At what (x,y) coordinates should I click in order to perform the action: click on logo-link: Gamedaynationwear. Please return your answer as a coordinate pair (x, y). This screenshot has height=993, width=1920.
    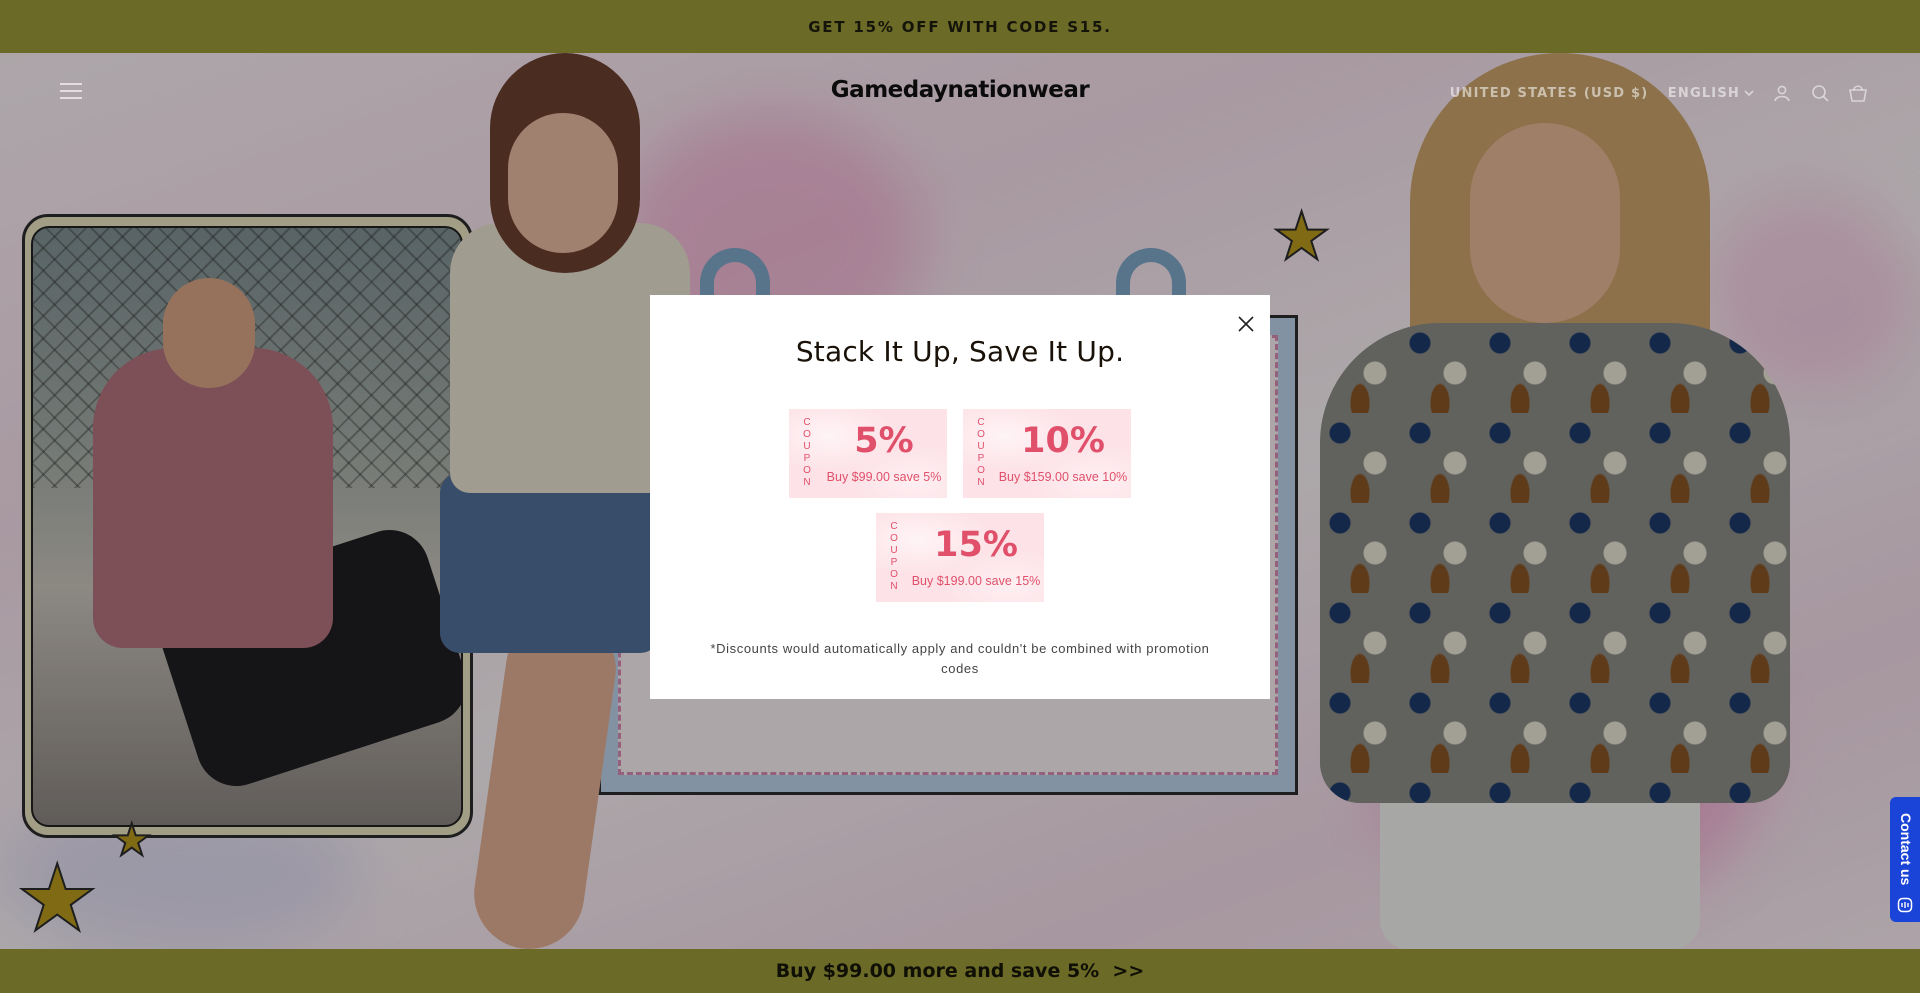
    Looking at the image, I should click on (960, 90).